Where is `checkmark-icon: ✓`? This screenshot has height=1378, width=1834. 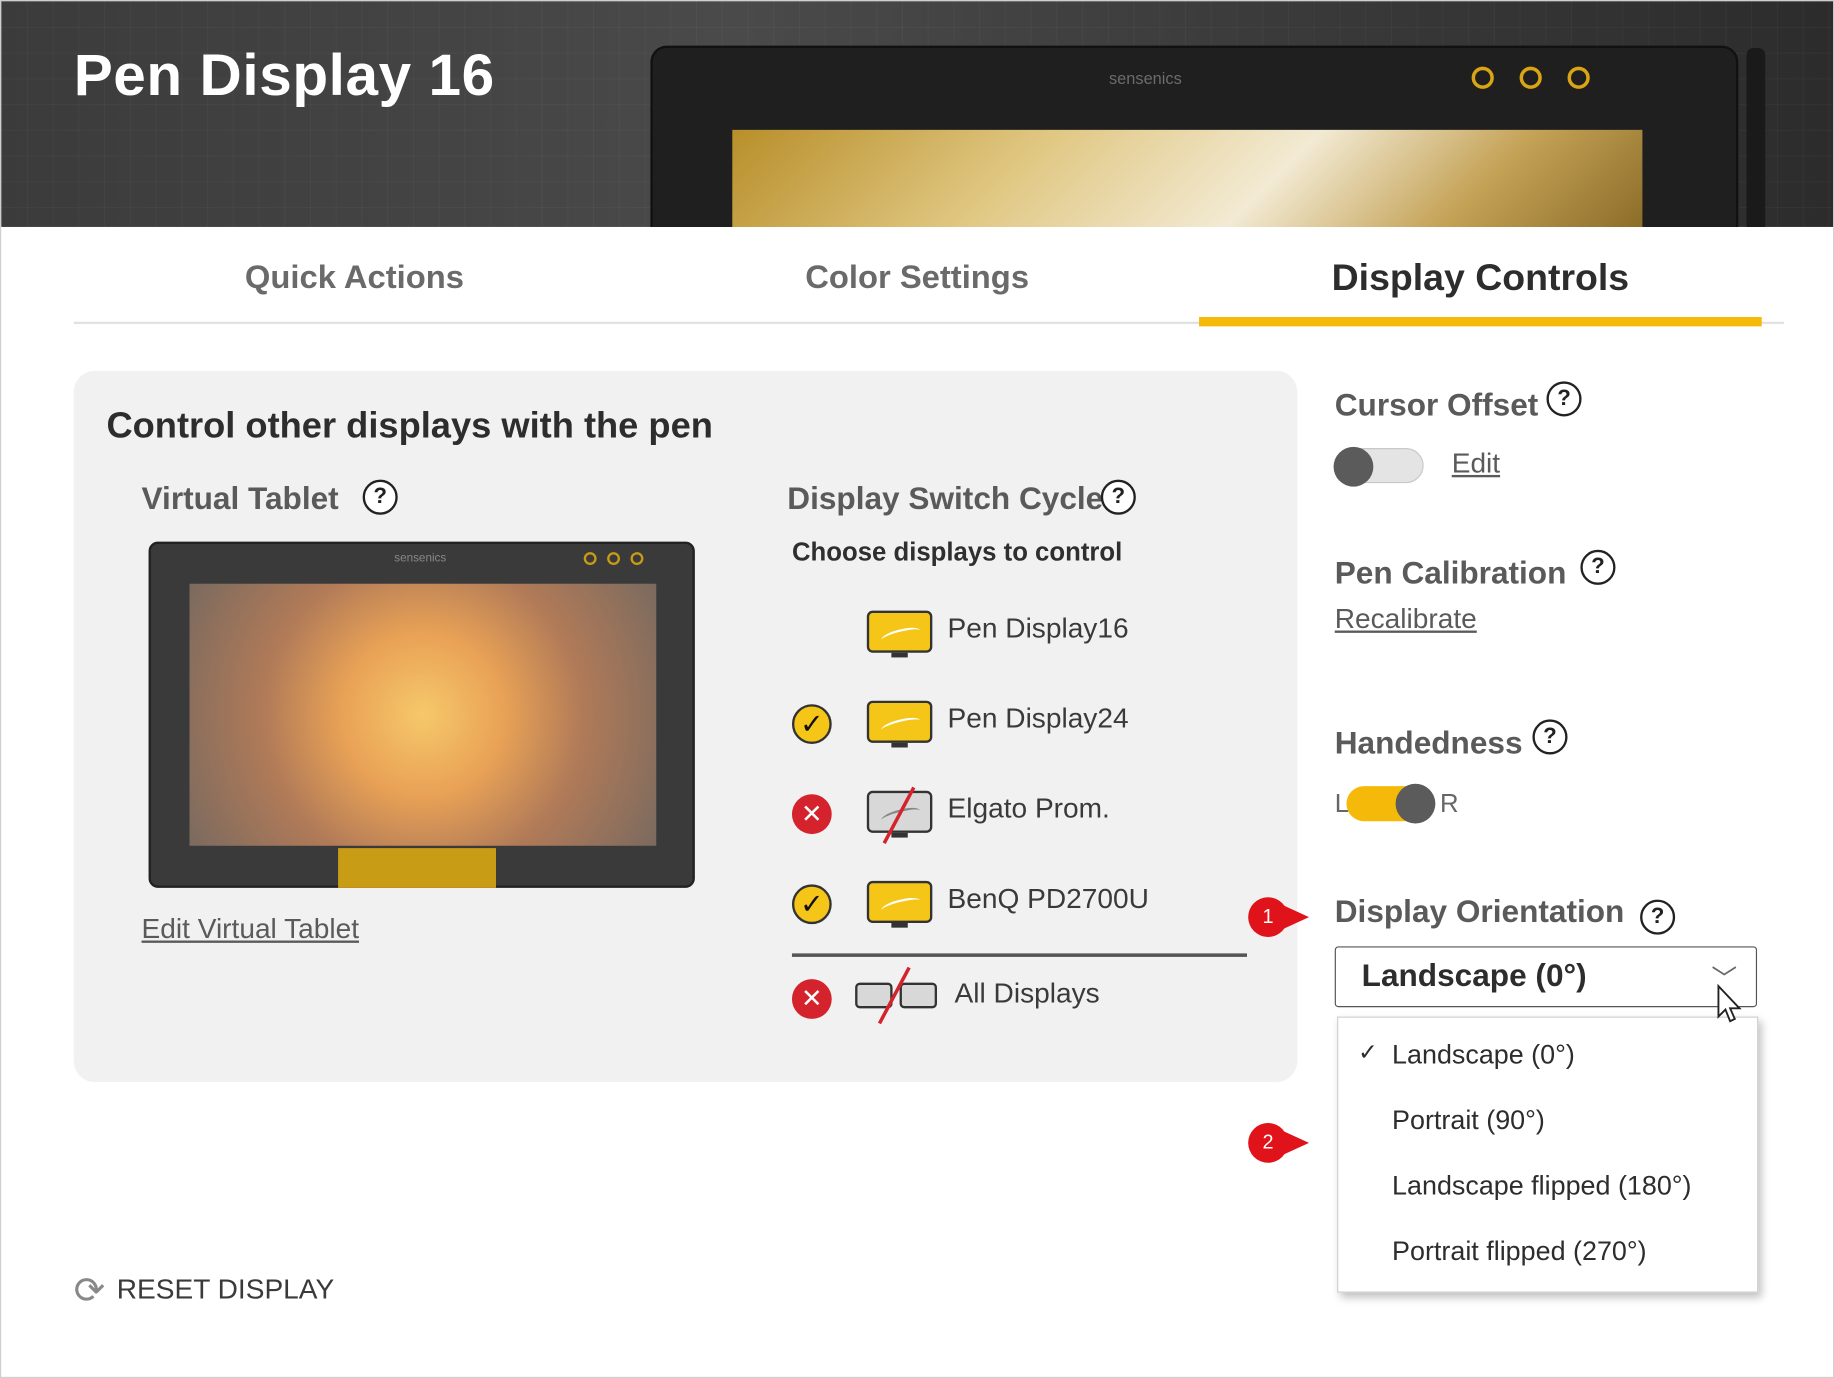
checkmark-icon: ✓ is located at coordinates (1368, 1052).